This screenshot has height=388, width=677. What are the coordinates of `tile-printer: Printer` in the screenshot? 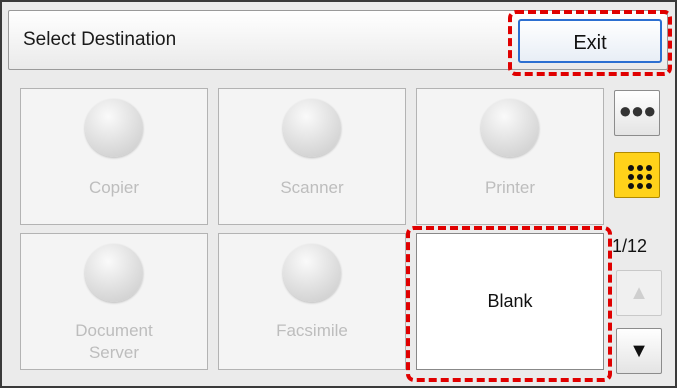 It's located at (510, 156).